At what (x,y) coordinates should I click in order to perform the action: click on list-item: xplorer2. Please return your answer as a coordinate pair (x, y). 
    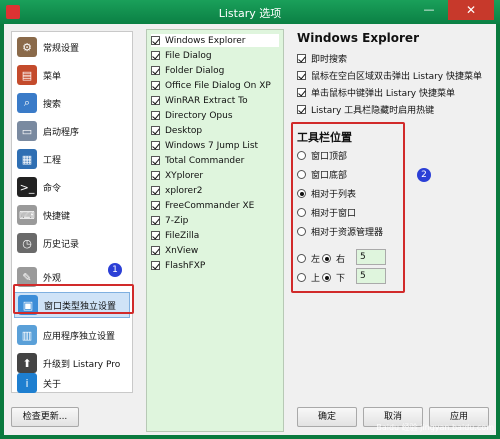
    Looking at the image, I should click on (177, 190).